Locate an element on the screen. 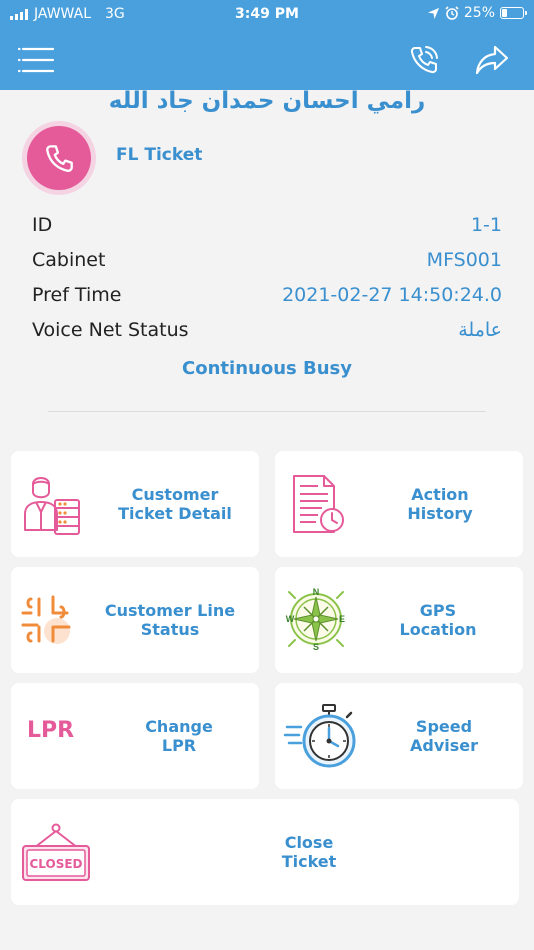 This screenshot has width=534, height=950. customer-ticket-detail-button: Customer Ticket Detail is located at coordinates (135, 504).